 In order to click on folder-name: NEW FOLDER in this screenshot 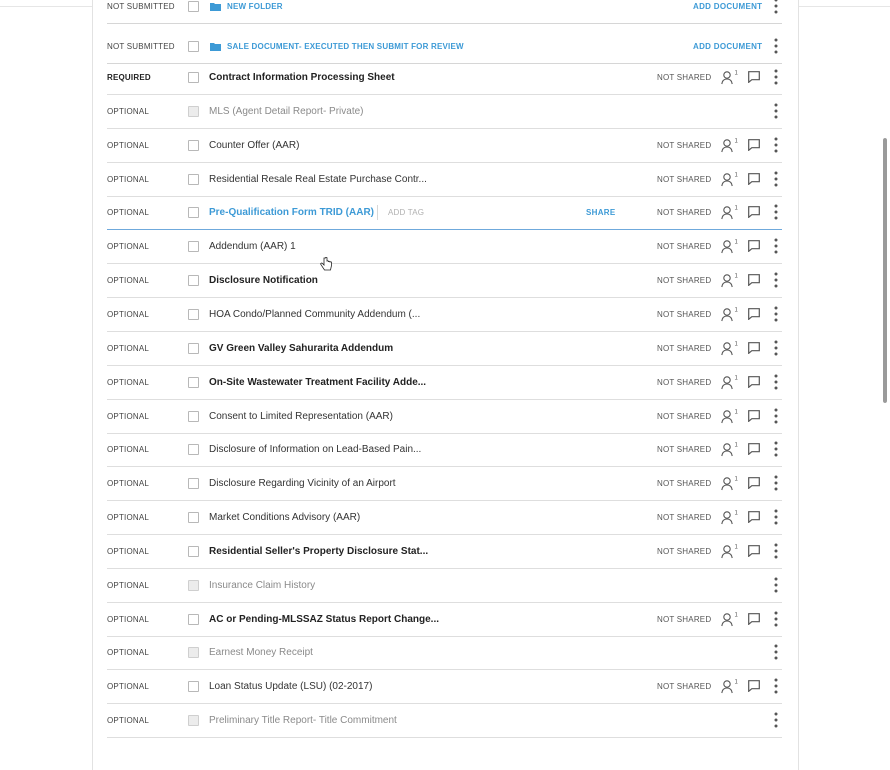, I will do `click(255, 11)`.